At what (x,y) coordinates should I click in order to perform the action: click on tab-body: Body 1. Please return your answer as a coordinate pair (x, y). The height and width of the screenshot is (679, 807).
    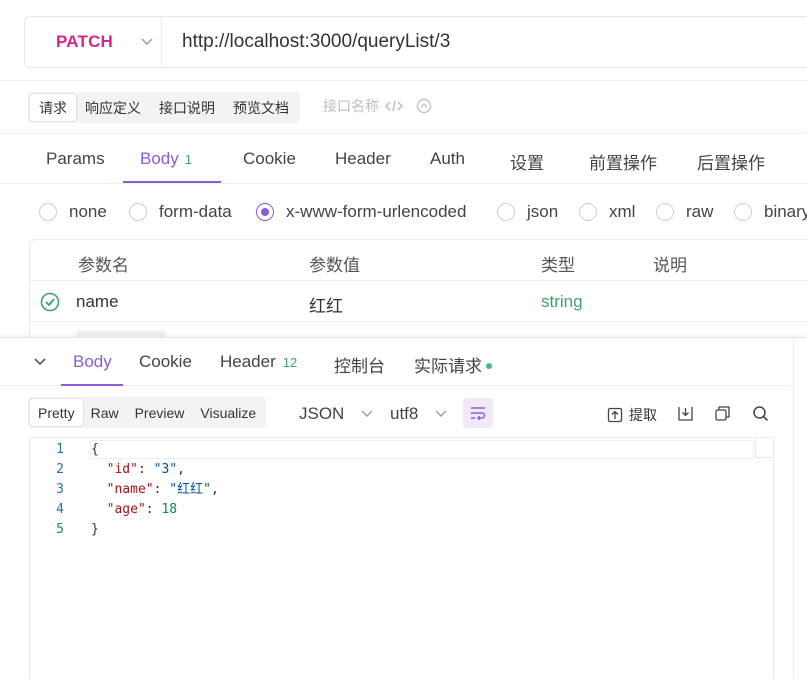
    Looking at the image, I should click on (166, 159).